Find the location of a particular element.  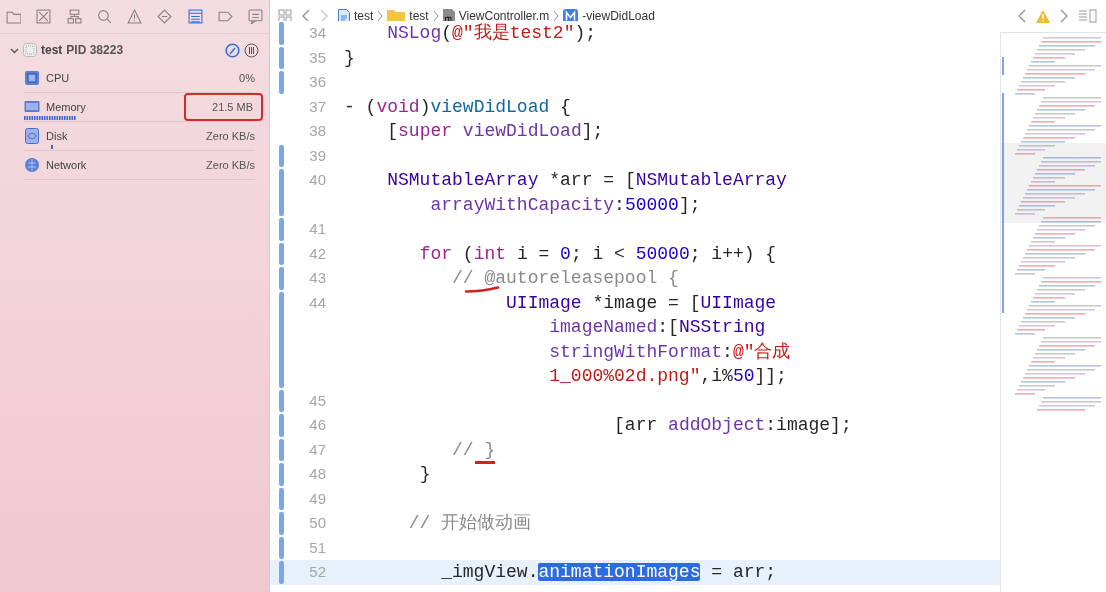

breakpoint-icon is located at coordinates (225, 16).